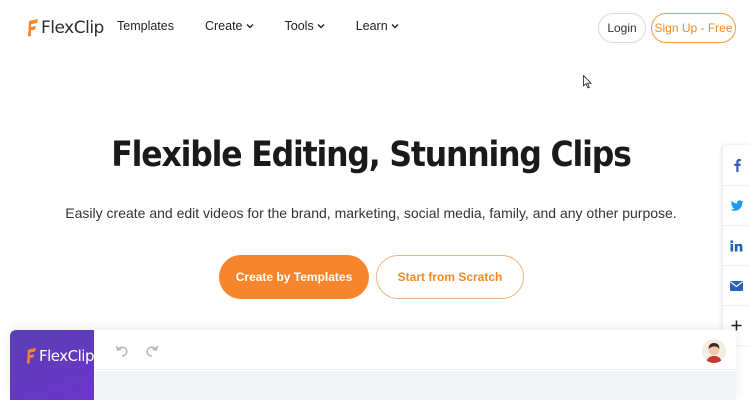  I want to click on editor-canvas, so click(415, 385).